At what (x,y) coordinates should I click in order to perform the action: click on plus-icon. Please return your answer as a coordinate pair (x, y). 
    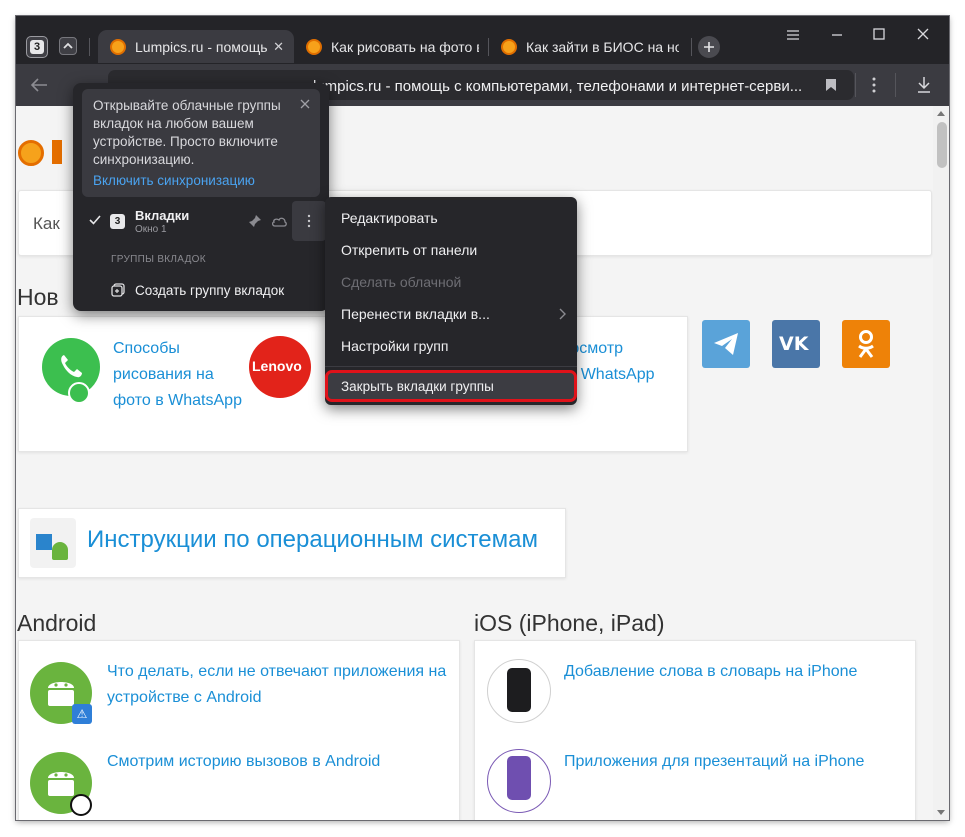
    Looking at the image, I should click on (709, 47).